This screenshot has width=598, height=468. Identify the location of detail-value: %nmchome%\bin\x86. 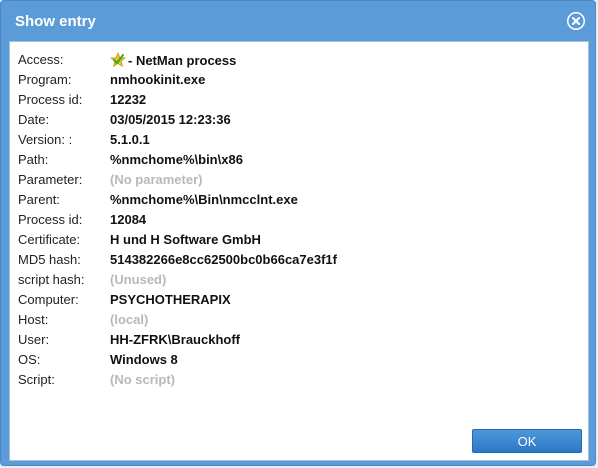
(176, 159).